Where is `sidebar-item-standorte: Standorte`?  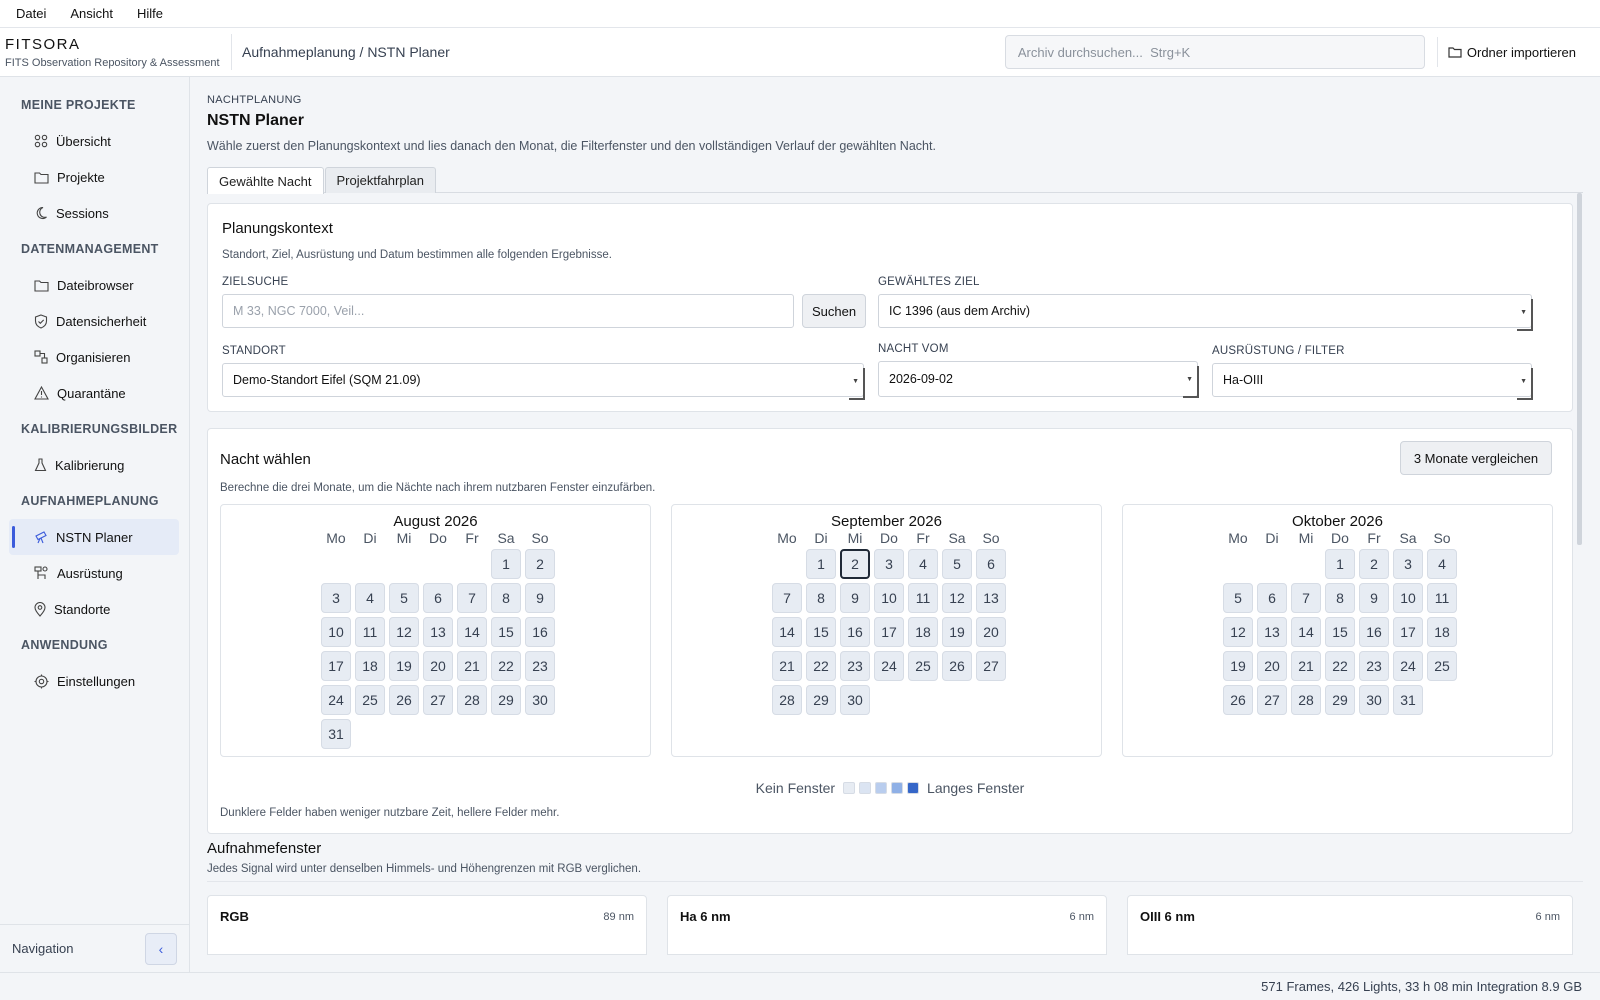
sidebar-item-standorte: Standorte is located at coordinates (90, 609).